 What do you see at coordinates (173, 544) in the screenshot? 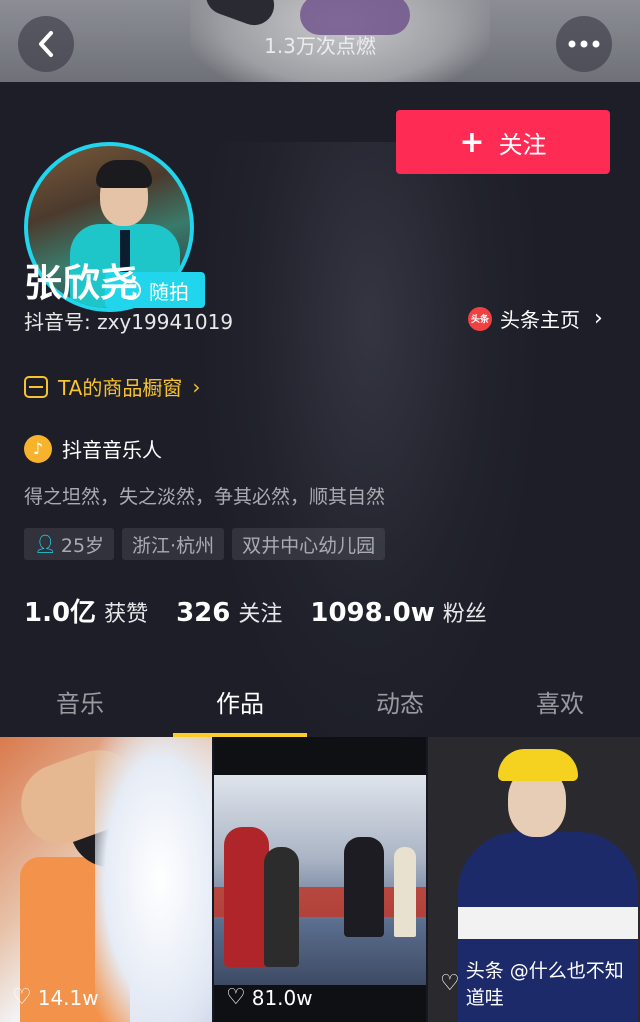
I see `tag-location: 浙江·杭州` at bounding box center [173, 544].